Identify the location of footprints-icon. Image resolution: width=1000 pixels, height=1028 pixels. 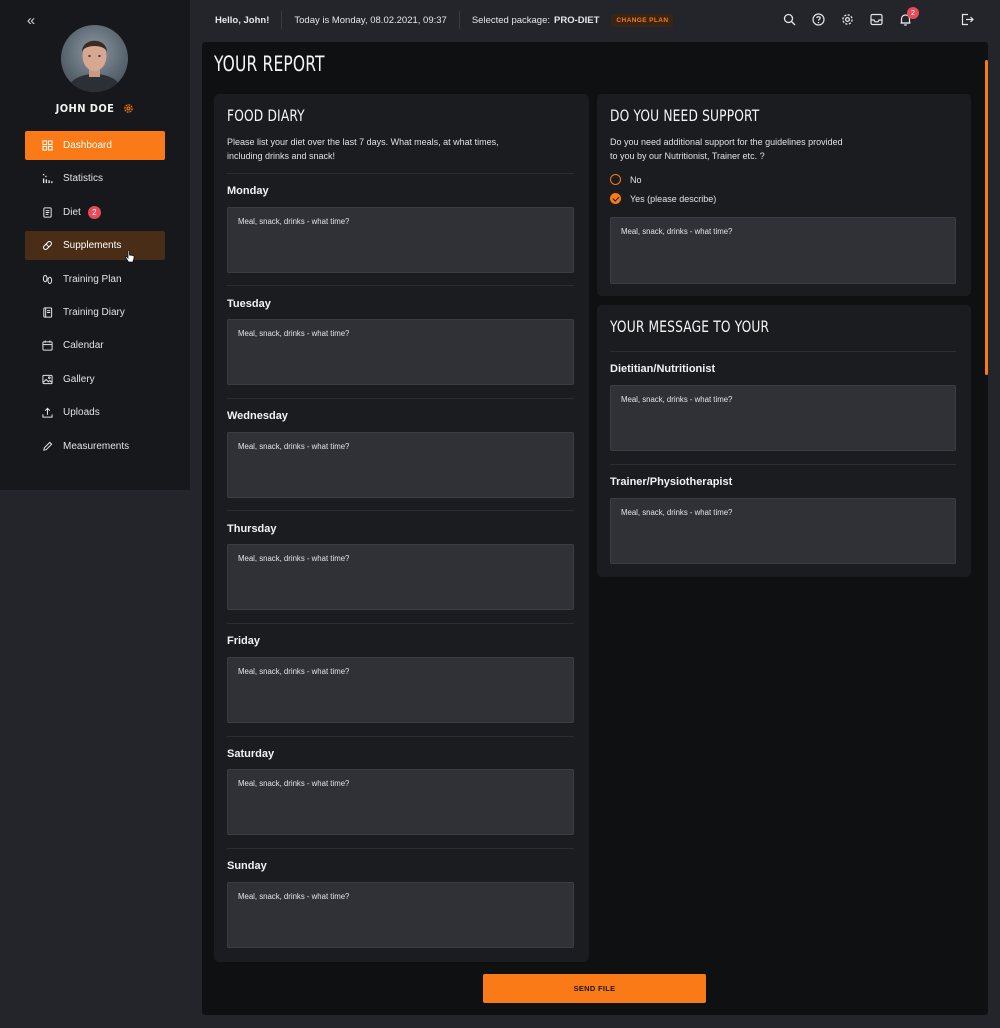
(47, 279).